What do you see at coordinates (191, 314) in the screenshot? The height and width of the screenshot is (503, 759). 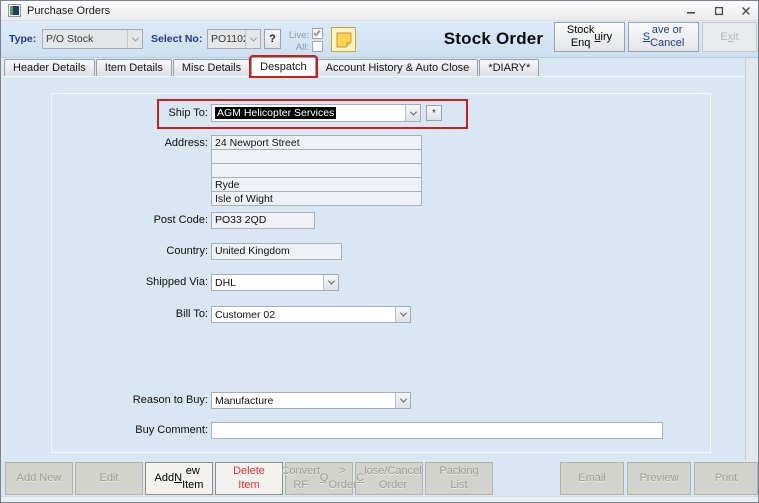 I see `bill-to-label: Bill To:` at bounding box center [191, 314].